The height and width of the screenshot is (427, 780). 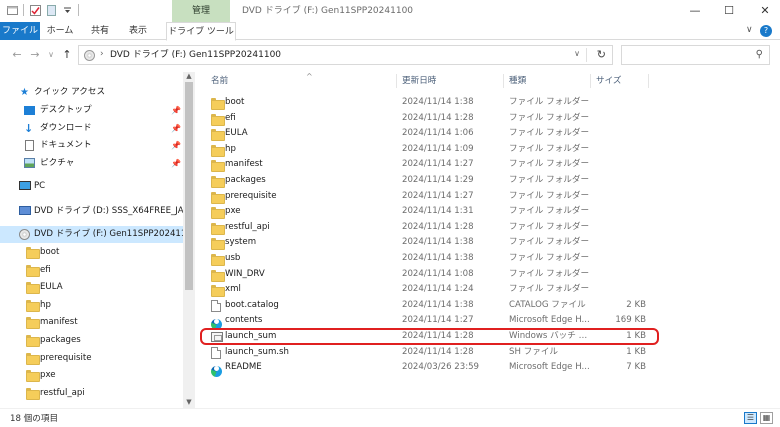 What do you see at coordinates (549, 289) in the screenshot?
I see `file-type: ファイル フォルダー` at bounding box center [549, 289].